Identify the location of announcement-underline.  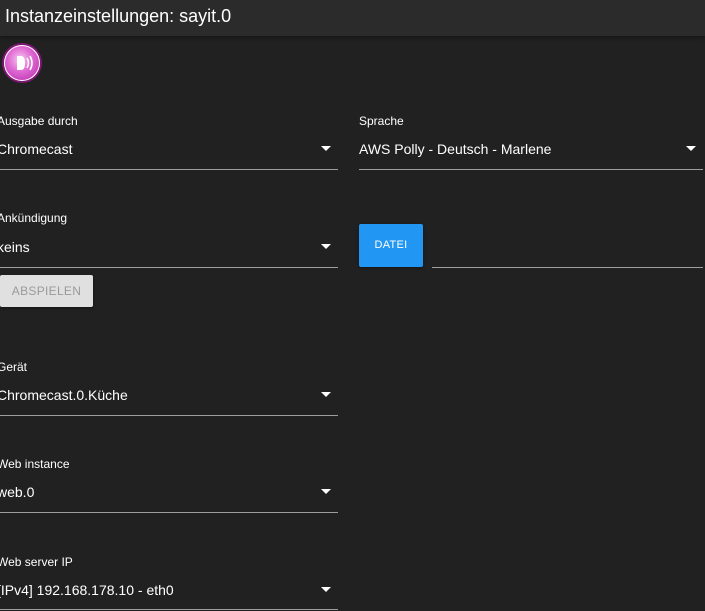
(169, 267).